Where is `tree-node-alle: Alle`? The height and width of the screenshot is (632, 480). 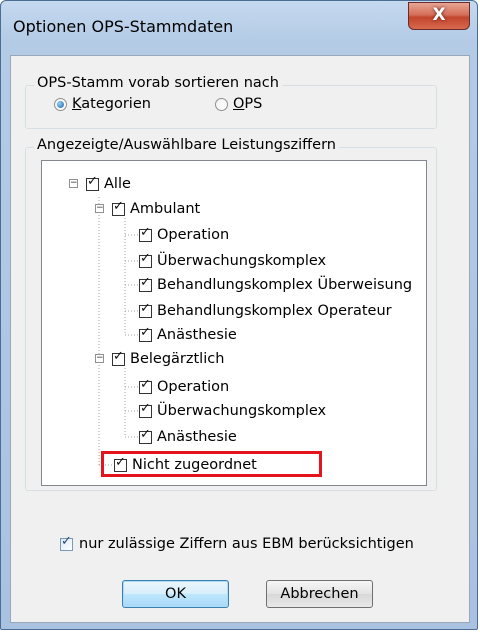 tree-node-alle: Alle is located at coordinates (108, 184).